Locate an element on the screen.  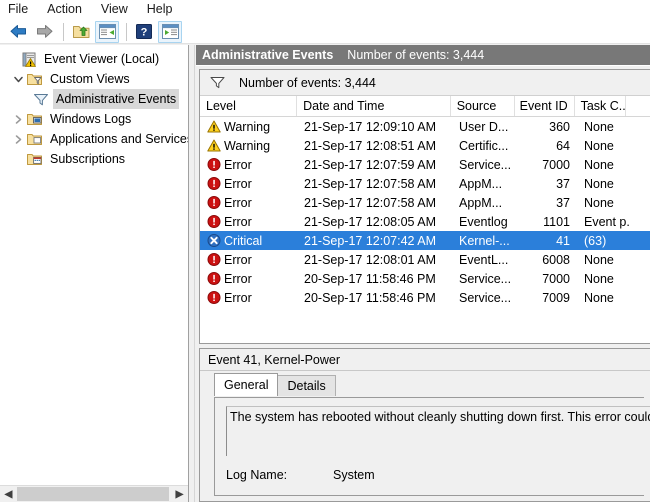
column-header-source: Source is located at coordinates (483, 106).